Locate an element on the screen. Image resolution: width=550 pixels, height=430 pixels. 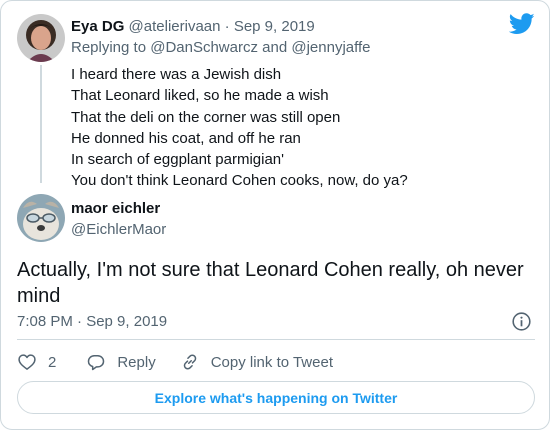
reply-button: Reply is located at coordinates (121, 362).